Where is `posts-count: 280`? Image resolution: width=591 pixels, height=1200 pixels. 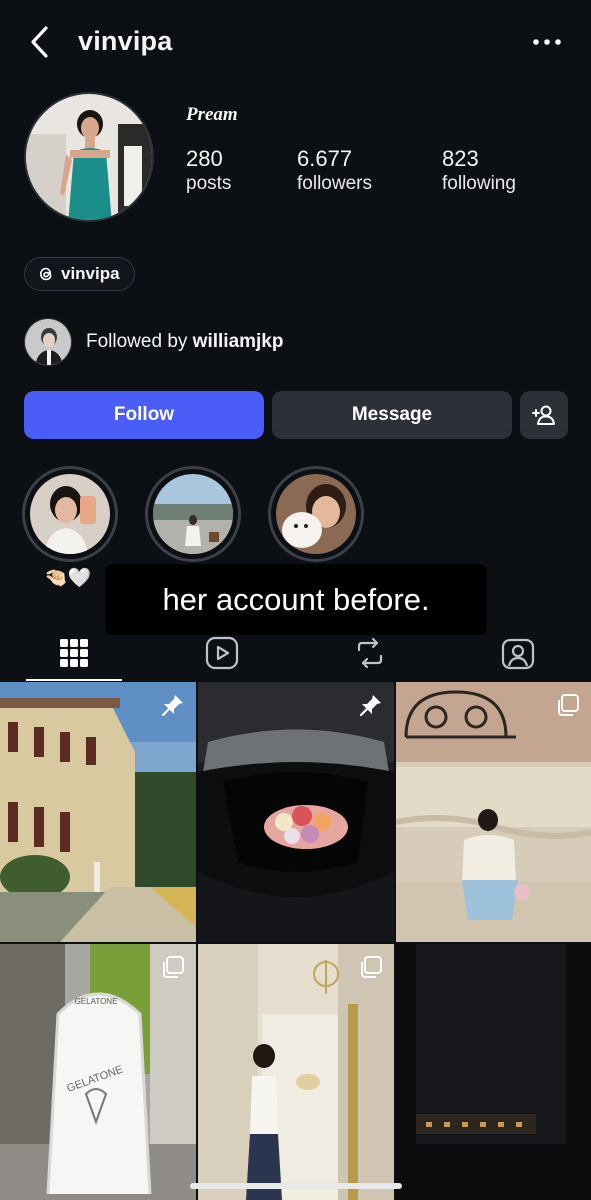
posts-count: 280 is located at coordinates (204, 158).